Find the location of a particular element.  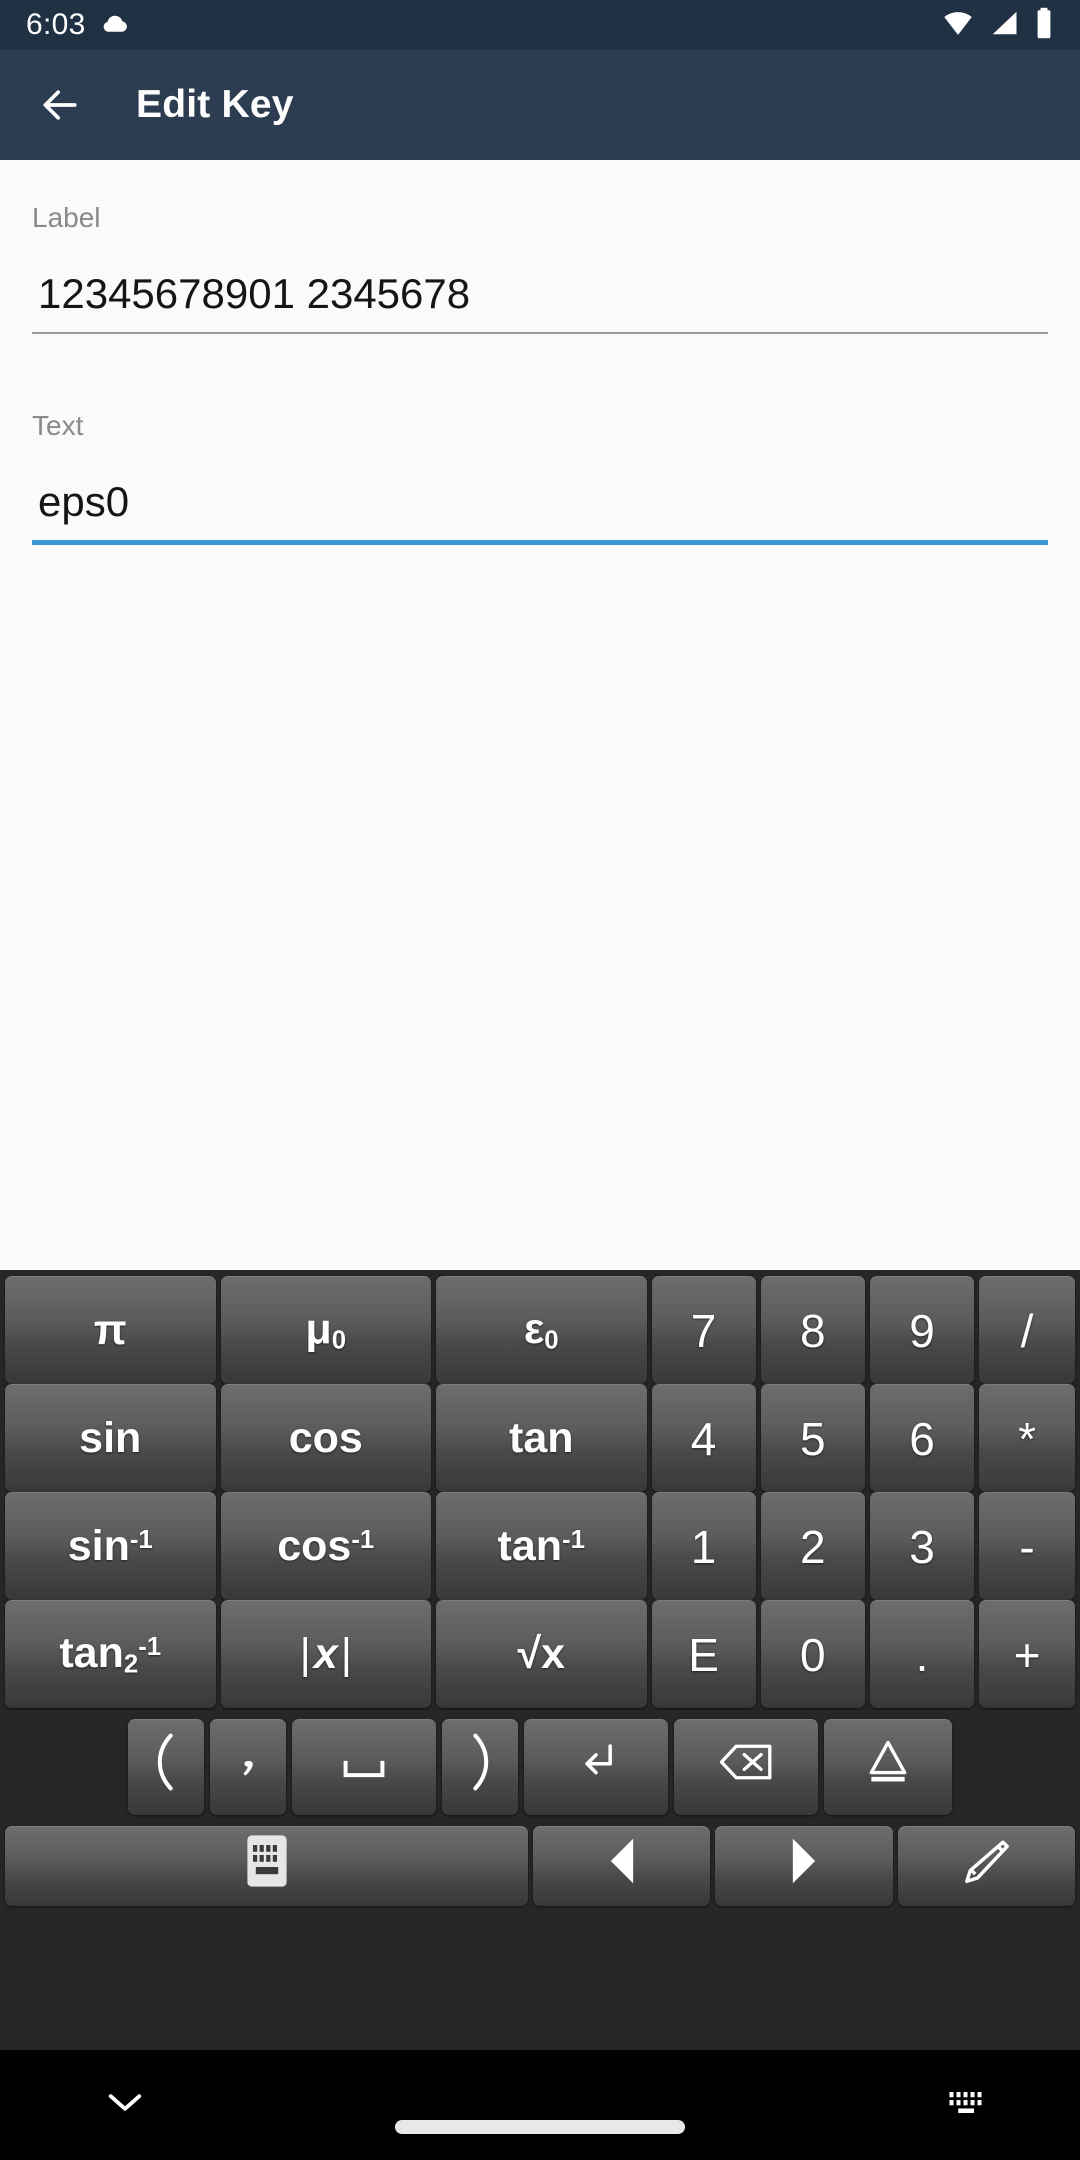

key-5: 5 is located at coordinates (812, 1438).